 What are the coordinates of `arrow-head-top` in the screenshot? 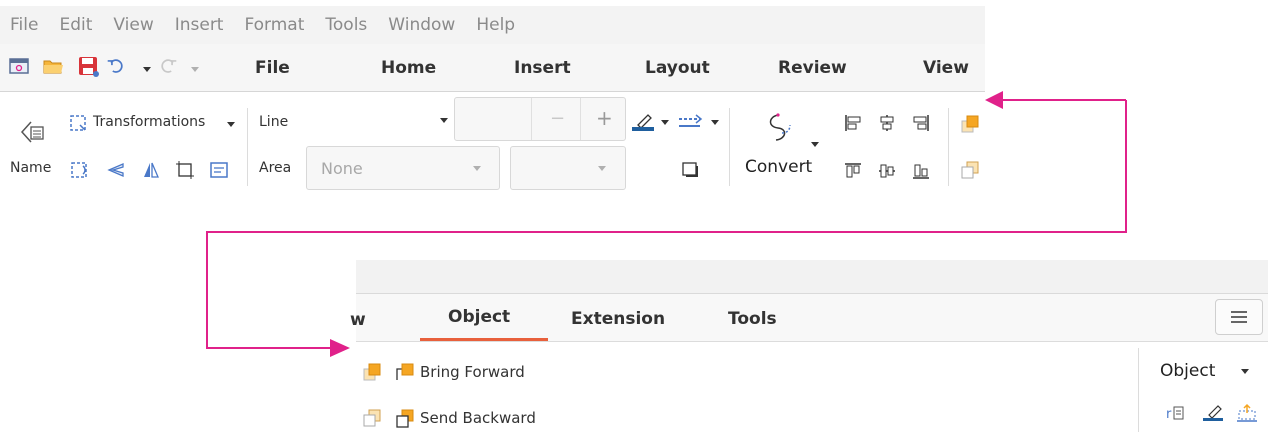 It's located at (994, 100).